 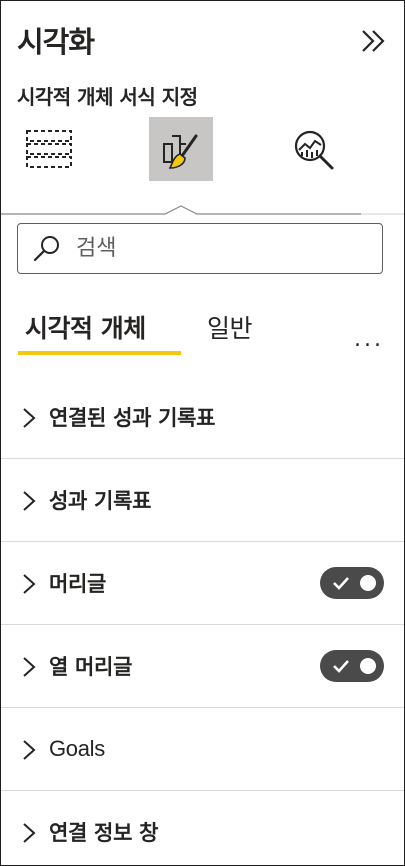 I want to click on card-goals: Goals, so click(x=202, y=749).